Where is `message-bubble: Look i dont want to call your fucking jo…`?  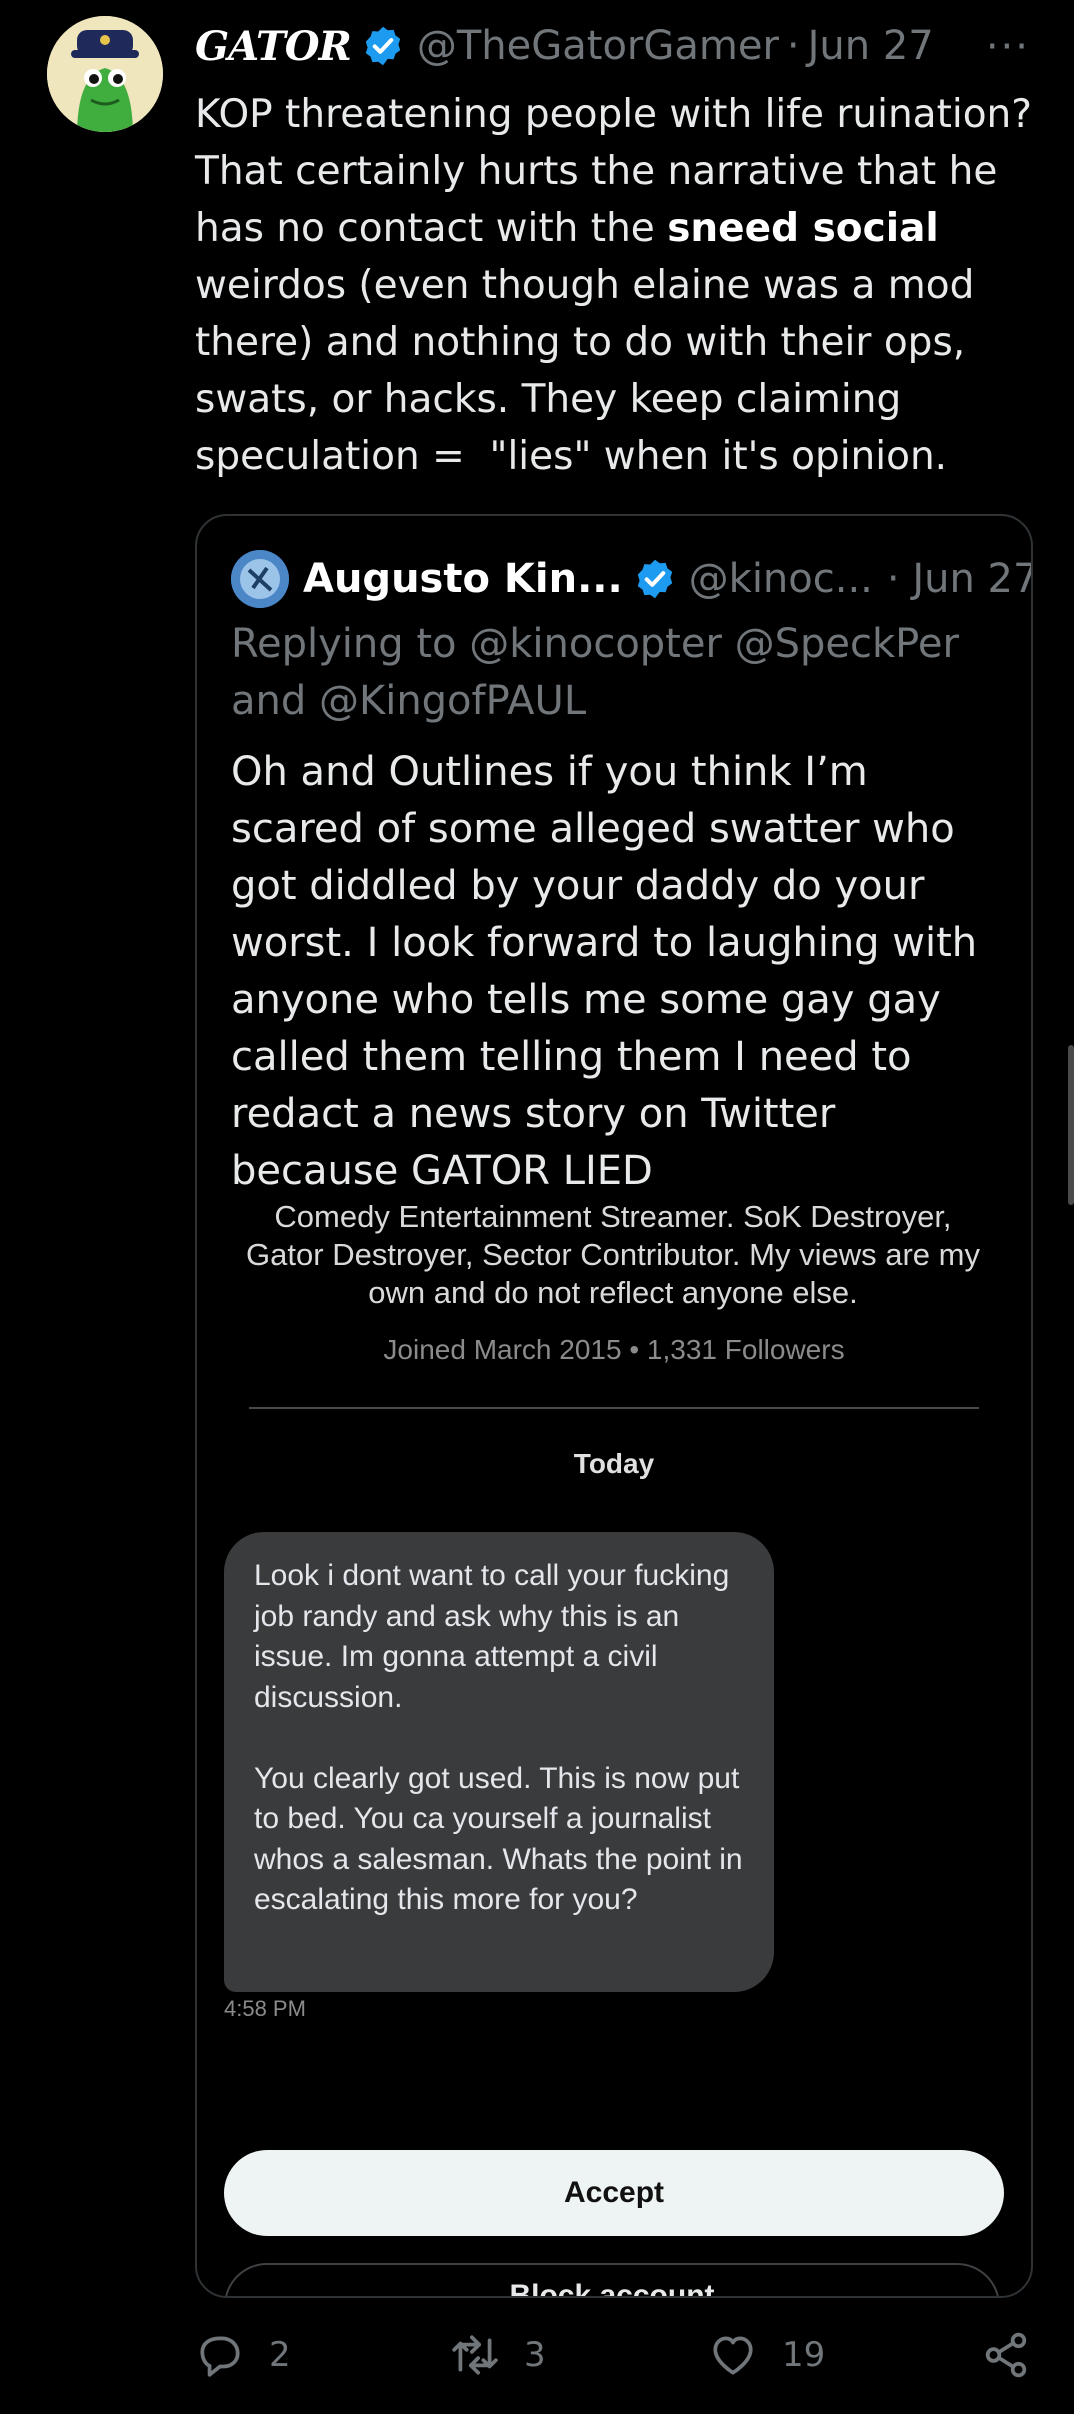 message-bubble: Look i dont want to call your fucking jo… is located at coordinates (499, 1762).